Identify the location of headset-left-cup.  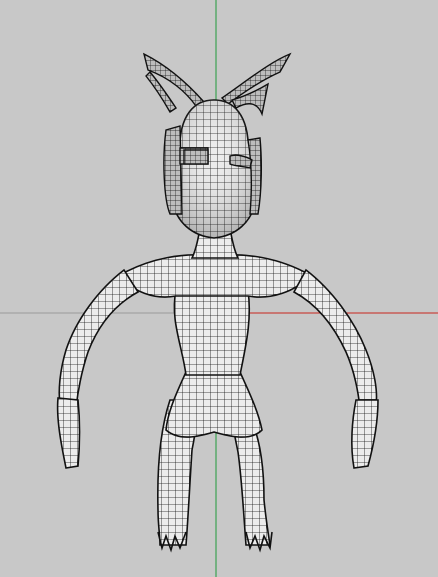
(173, 170).